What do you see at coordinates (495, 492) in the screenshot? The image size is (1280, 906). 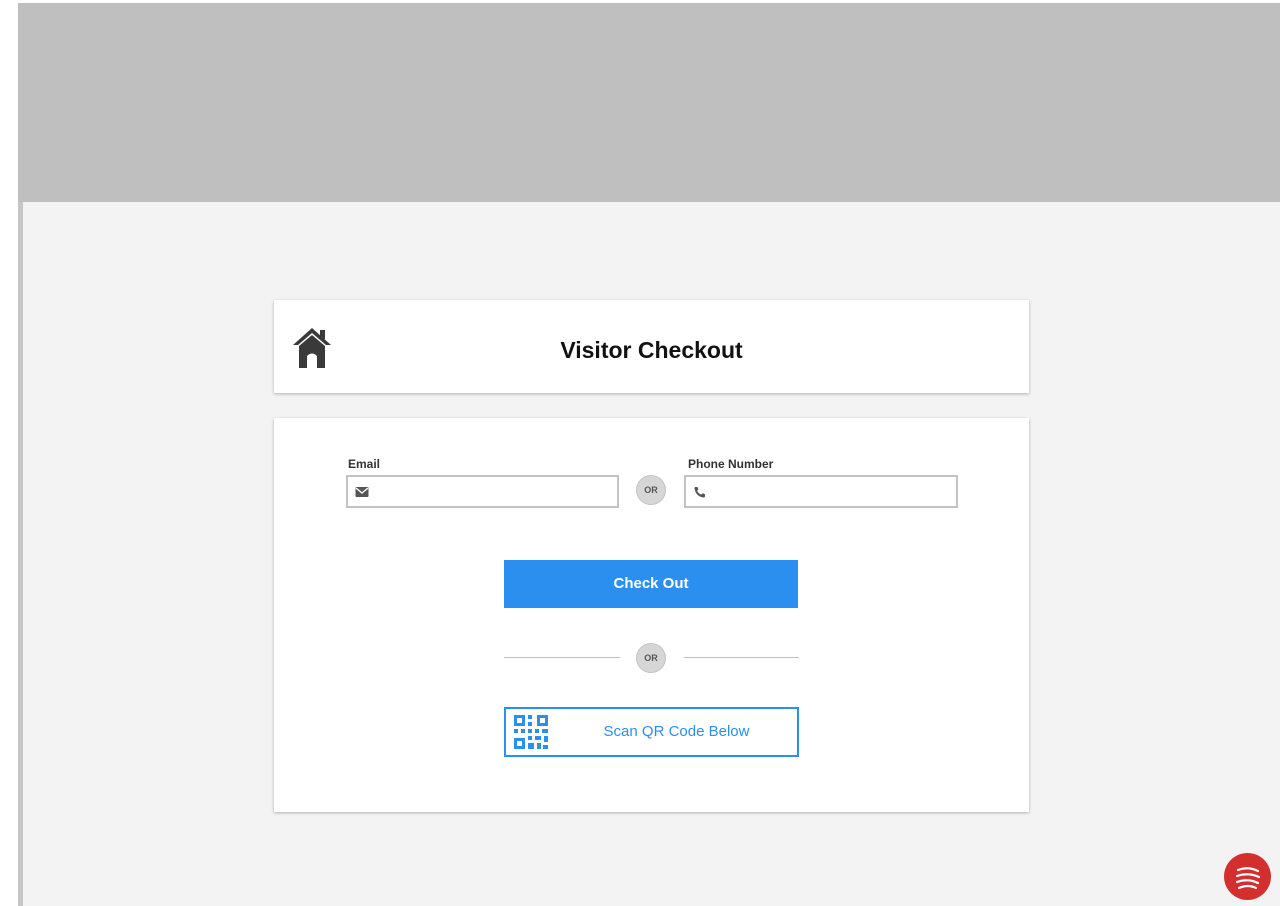 I see `email-input` at bounding box center [495, 492].